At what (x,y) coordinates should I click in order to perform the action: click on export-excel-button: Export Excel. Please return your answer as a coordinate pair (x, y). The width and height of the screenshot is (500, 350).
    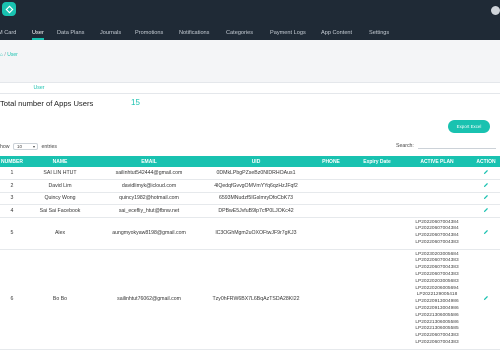
    Looking at the image, I should click on (469, 126).